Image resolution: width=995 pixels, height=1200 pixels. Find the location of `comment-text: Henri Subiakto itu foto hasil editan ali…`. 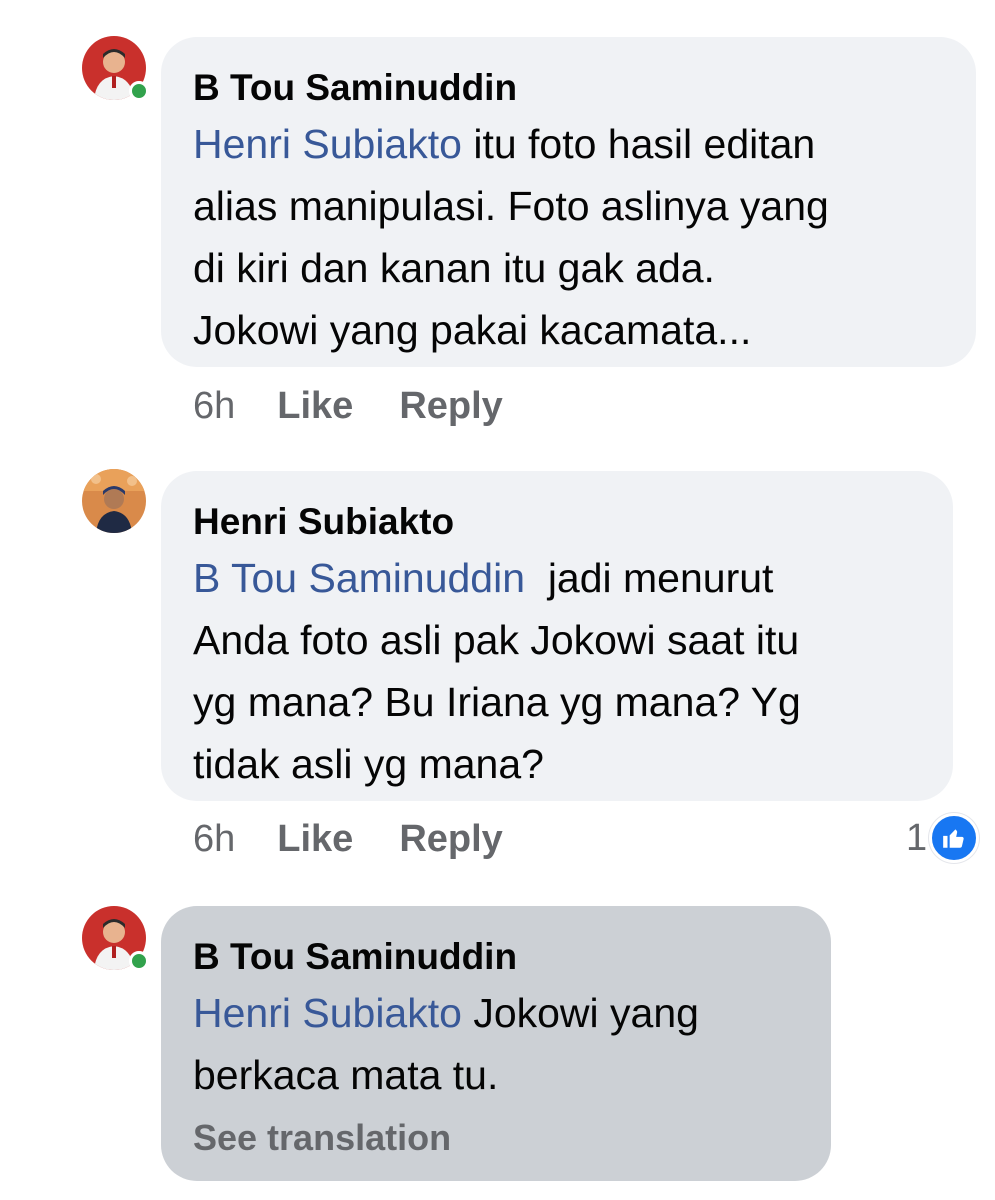

comment-text: Henri Subiakto itu foto hasil editan ali… is located at coordinates (511, 237).